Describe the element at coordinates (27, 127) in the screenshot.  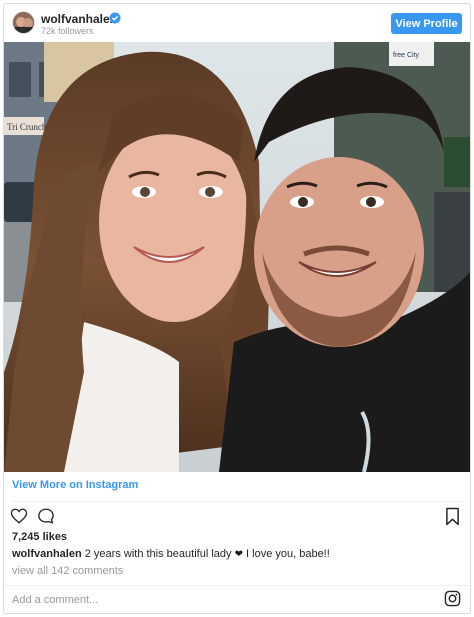
I see `shop-sign-text: Tri Crunch` at that location.